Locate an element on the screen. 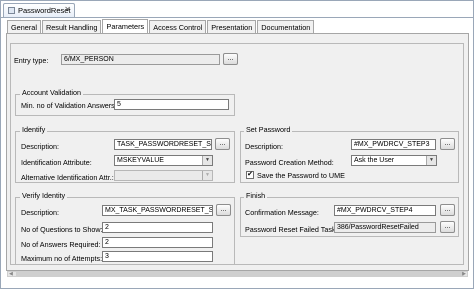 Image resolution: width=474 pixels, height=289 pixels. entry-type-label: Entry type: is located at coordinates (31, 60).